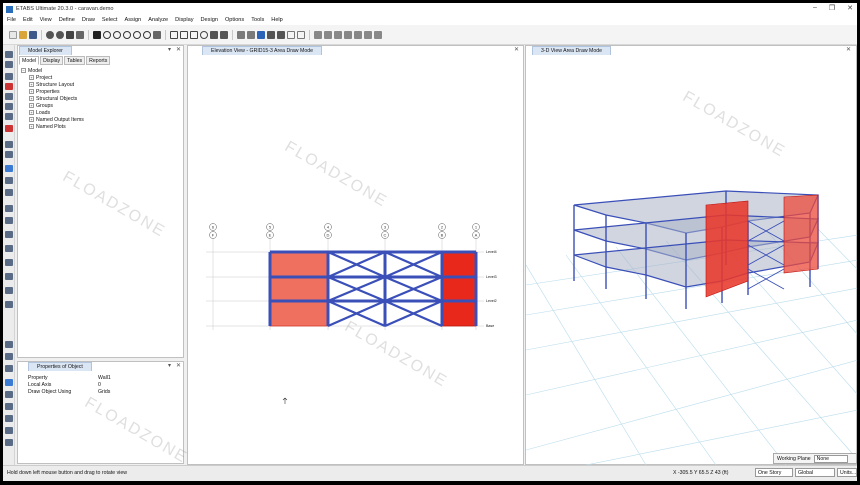 The height and width of the screenshot is (485, 860). What do you see at coordinates (52, 71) in the screenshot?
I see `tree-root: − Model` at bounding box center [52, 71].